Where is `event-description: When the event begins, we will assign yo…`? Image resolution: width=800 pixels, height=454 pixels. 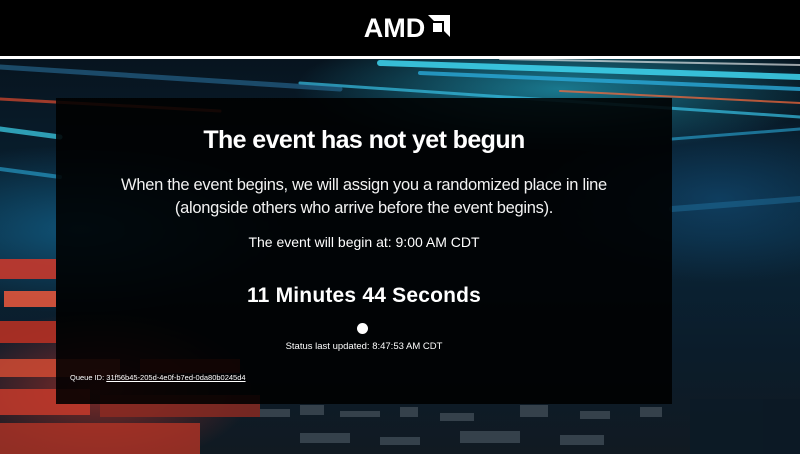
event-description: When the event begins, we will assign yo… is located at coordinates (364, 196).